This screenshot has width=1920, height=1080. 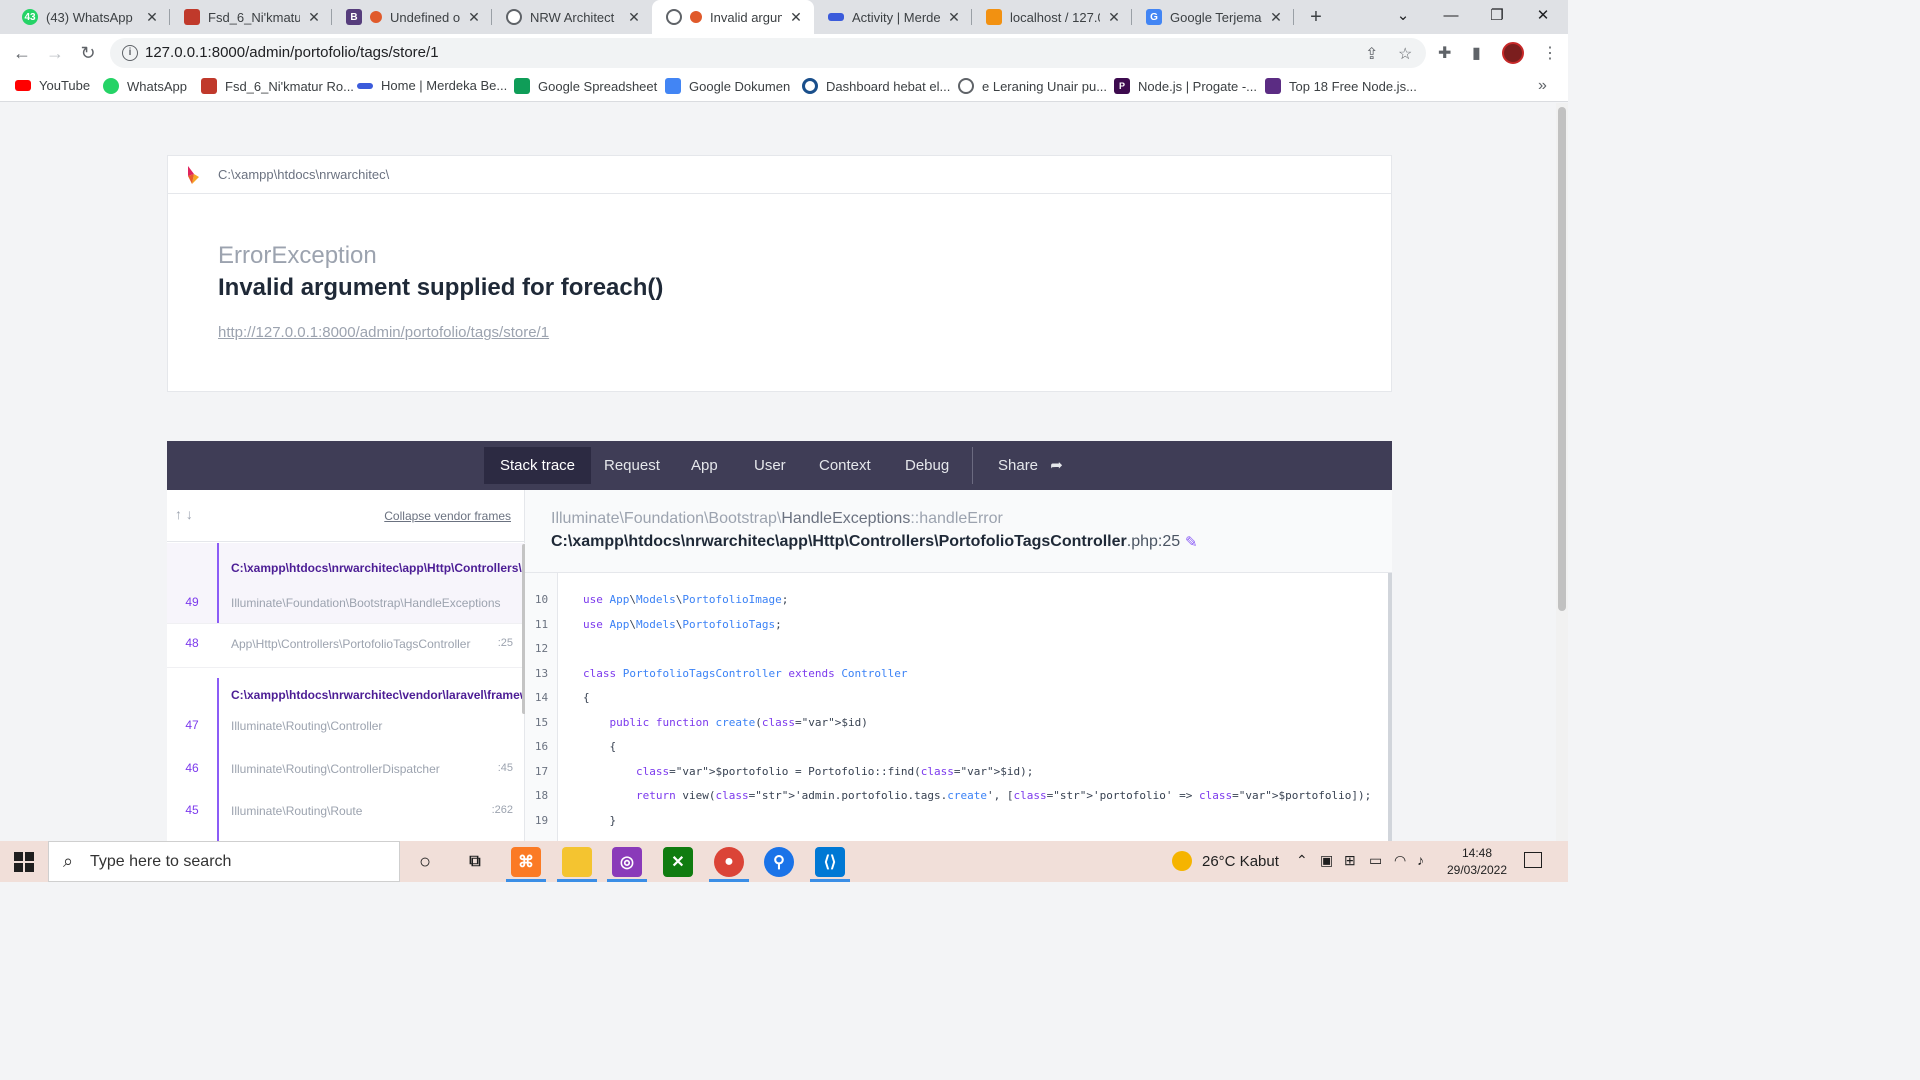 What do you see at coordinates (733, 17) in the screenshot?
I see `tab-invalid-argument: Invalid argum ✕` at bounding box center [733, 17].